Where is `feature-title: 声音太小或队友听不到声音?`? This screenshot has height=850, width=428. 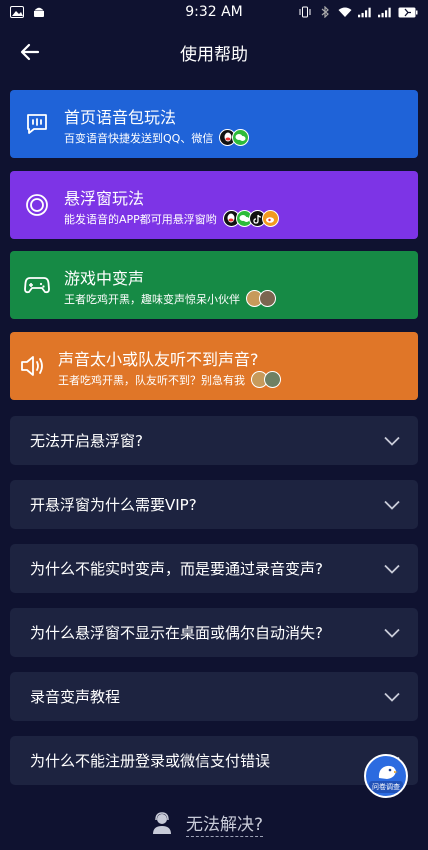
feature-title: 声音太小或队友听不到声音? is located at coordinates (158, 359).